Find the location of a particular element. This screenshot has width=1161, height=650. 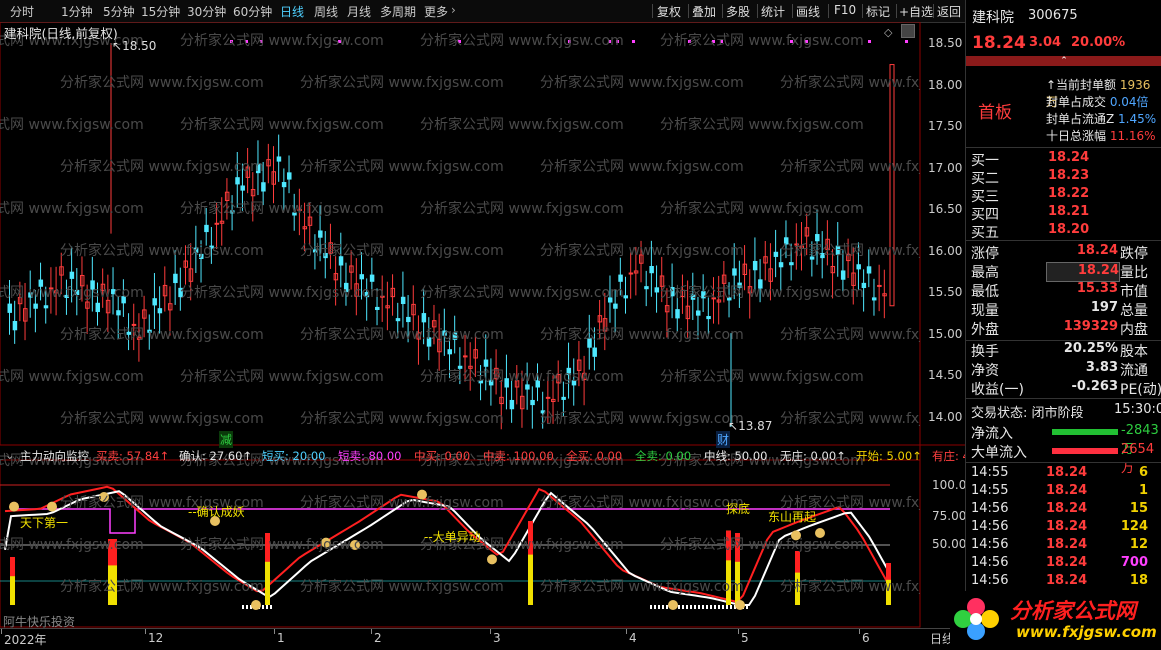

quote-label: 收益(一) is located at coordinates (997, 390).